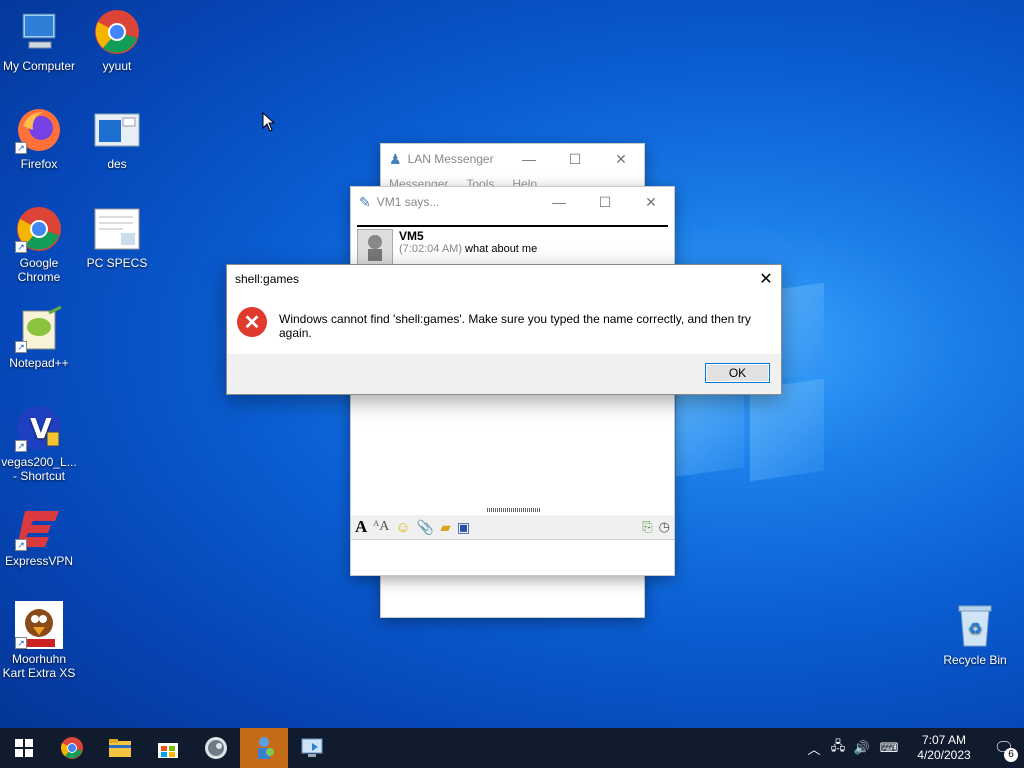 The image size is (1024, 768). I want to click on history-icon: ◷, so click(664, 527).